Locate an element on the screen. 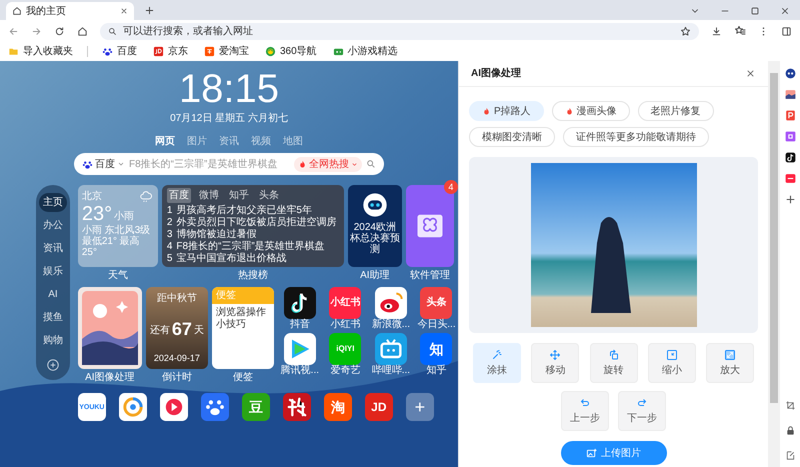 The height and width of the screenshot is (467, 800). nav-item: 办公 is located at coordinates (52, 225).